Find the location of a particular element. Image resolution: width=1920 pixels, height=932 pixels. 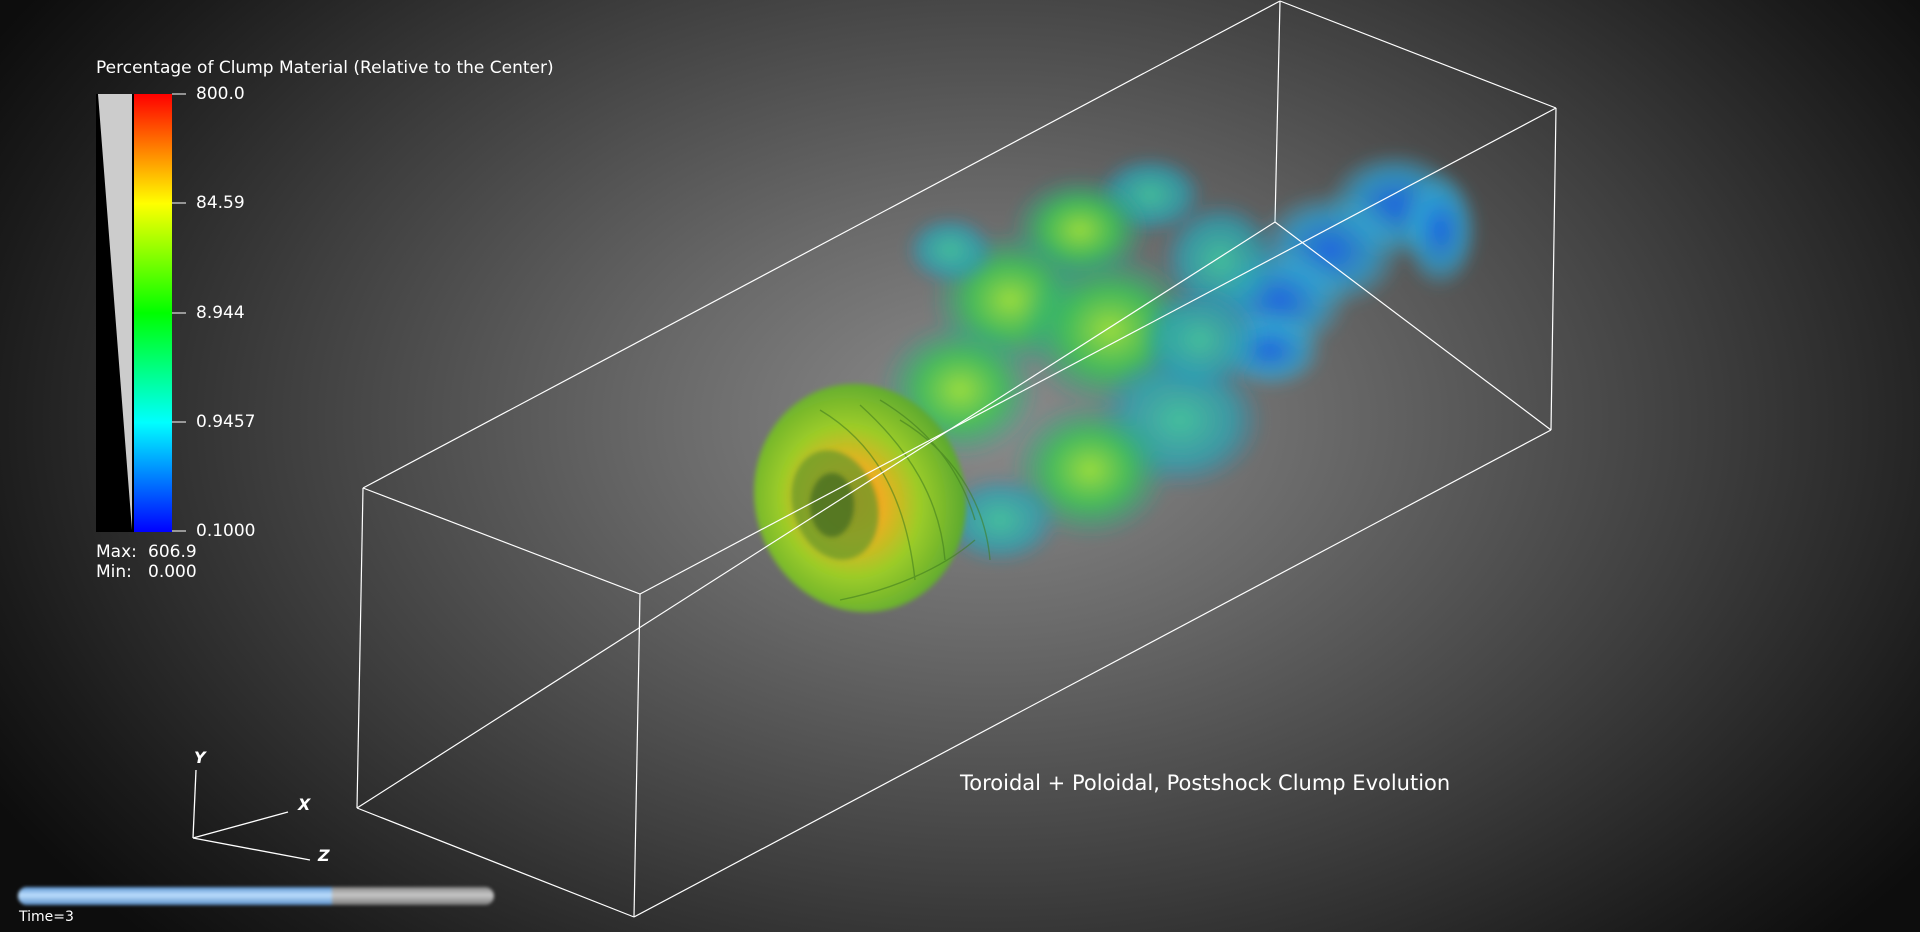

legend-tick-label: 0.1000 is located at coordinates (226, 531).